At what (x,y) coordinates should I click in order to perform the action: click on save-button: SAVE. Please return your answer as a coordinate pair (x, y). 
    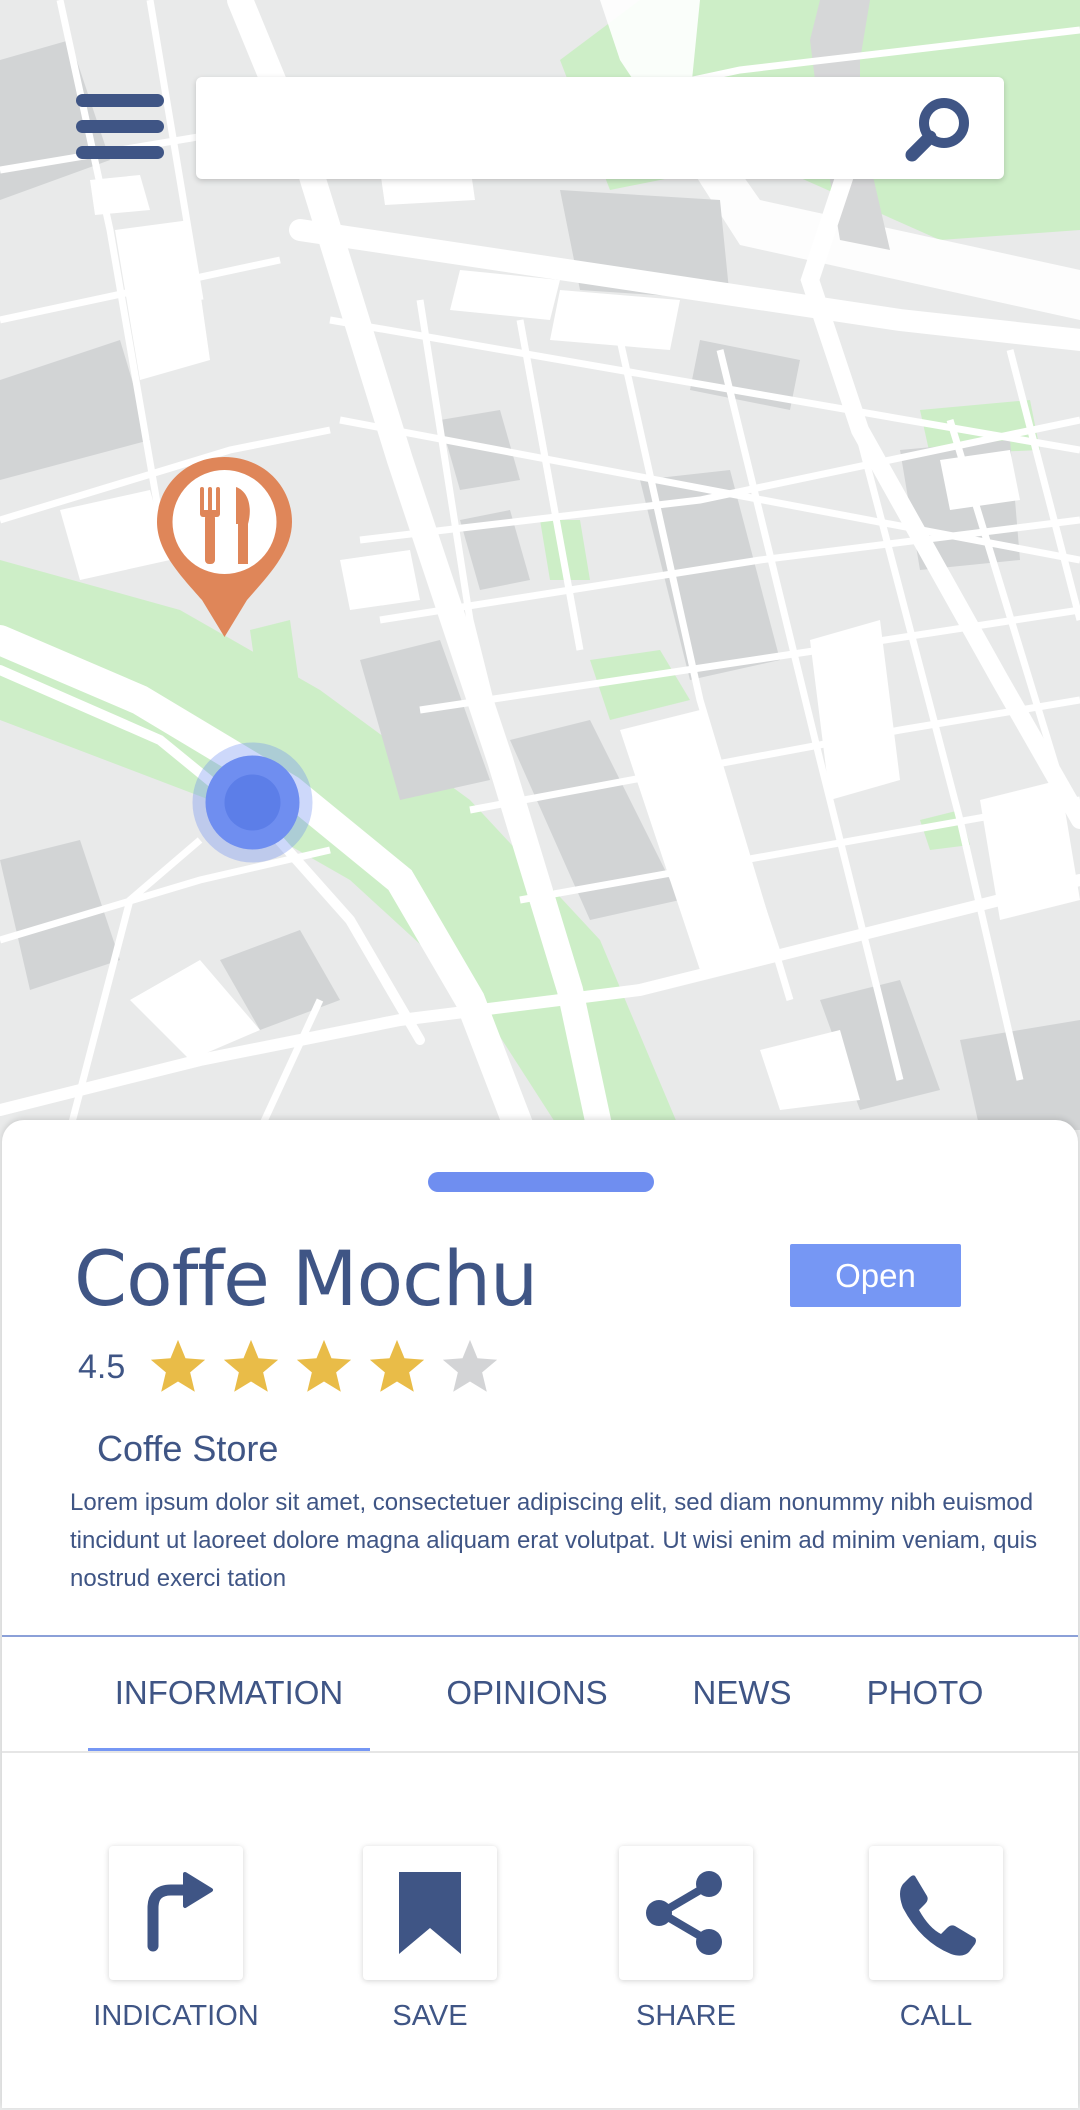
    Looking at the image, I should click on (430, 1935).